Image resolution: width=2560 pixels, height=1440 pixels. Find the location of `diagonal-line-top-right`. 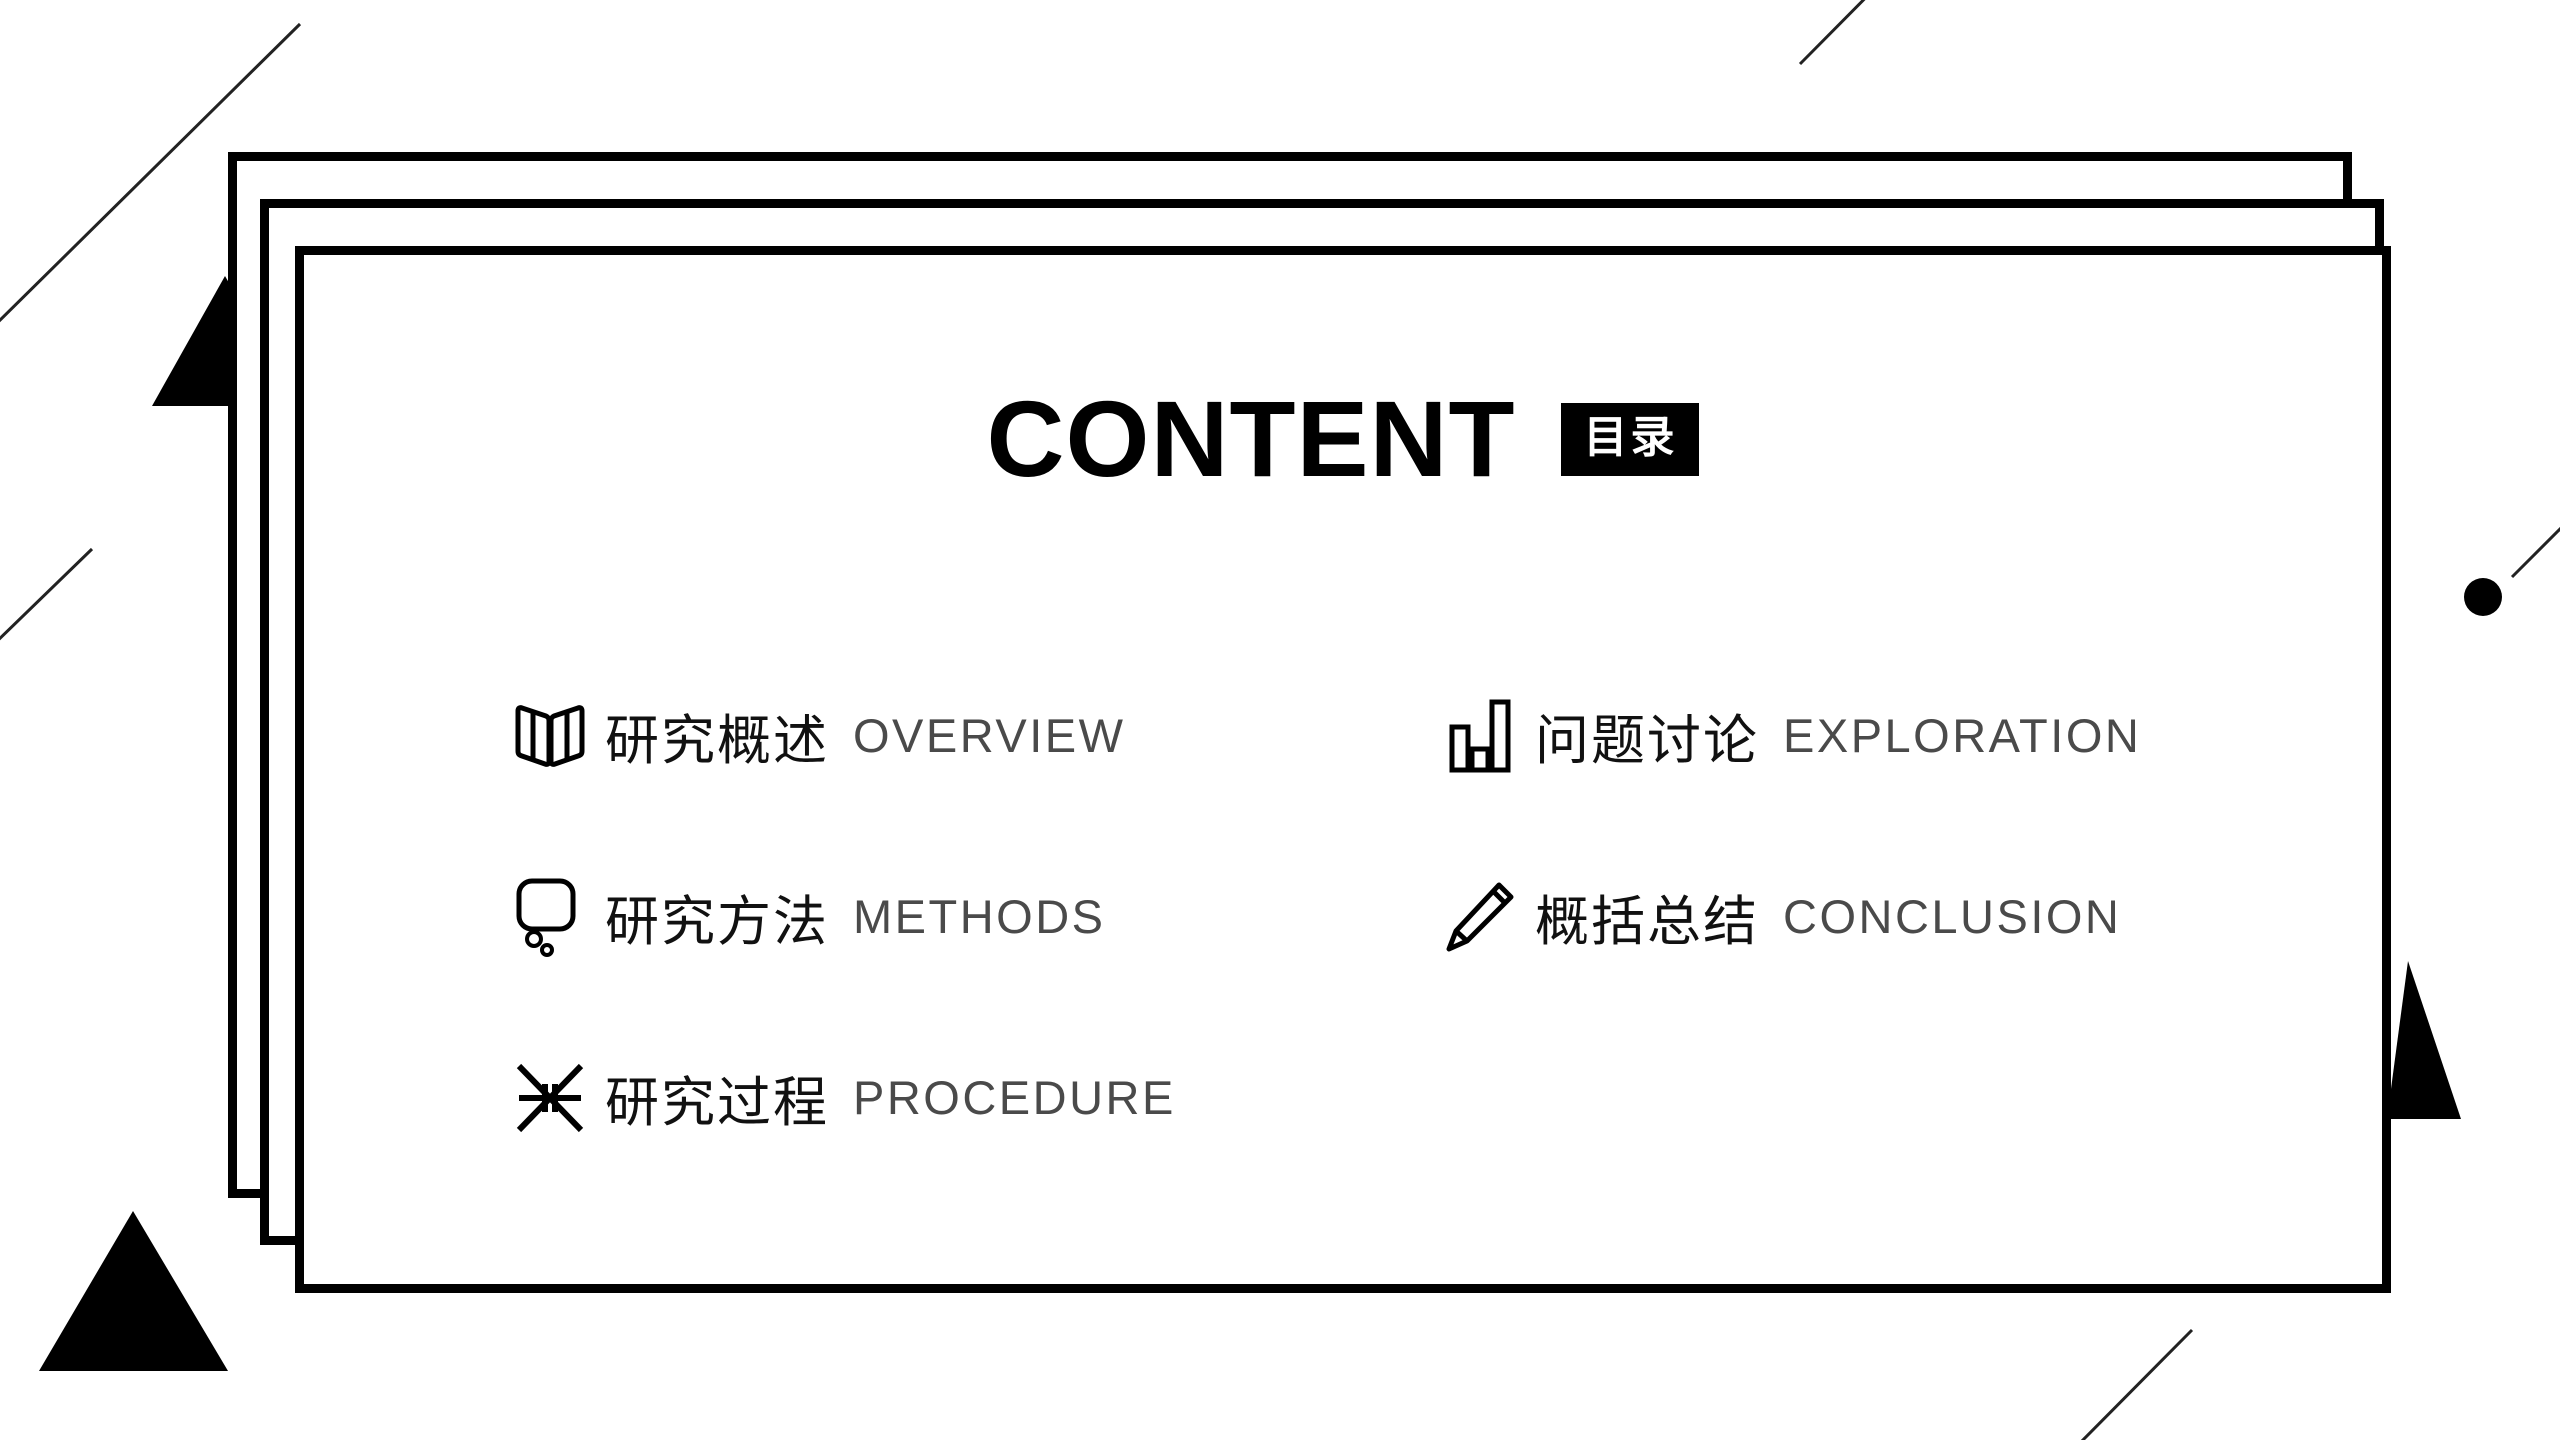

diagonal-line-top-right is located at coordinates (1832, 33).